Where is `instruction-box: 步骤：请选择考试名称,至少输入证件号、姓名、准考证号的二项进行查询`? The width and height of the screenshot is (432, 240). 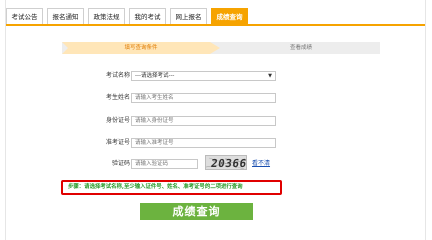
instruction-box: 步骤：请选择考试名称,至少输入证件号、姓名、准考证号的二项进行查询 is located at coordinates (171, 187).